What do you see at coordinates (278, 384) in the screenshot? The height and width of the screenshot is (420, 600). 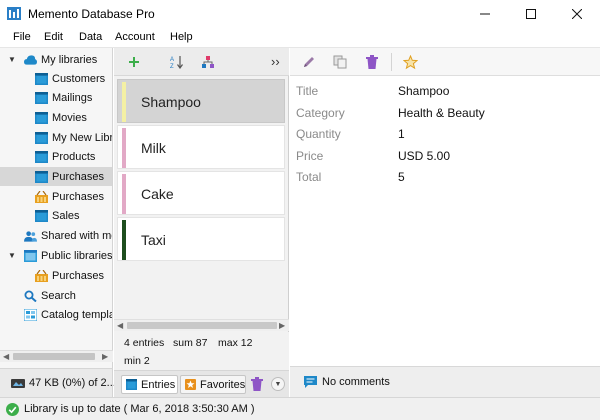 I see `tabs-dropdown-button: ▼` at bounding box center [278, 384].